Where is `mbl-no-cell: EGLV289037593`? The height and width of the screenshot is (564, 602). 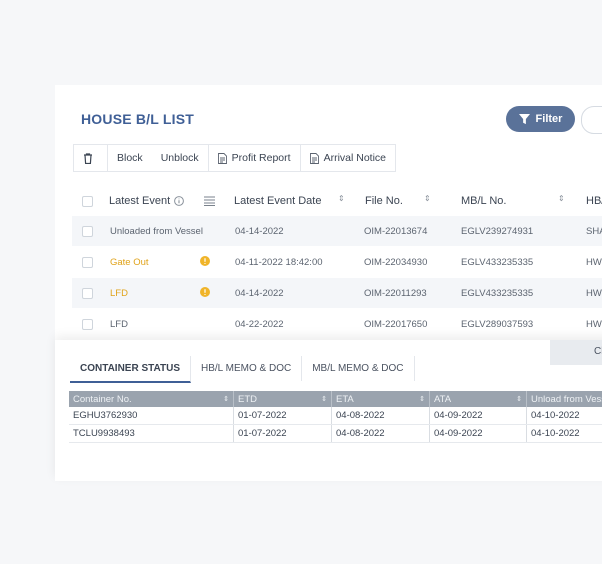 mbl-no-cell: EGLV289037593 is located at coordinates (497, 324).